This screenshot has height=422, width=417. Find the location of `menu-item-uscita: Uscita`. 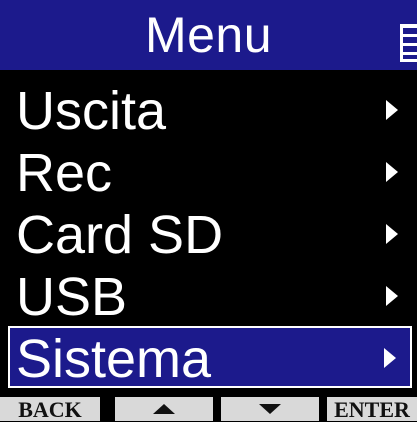

menu-item-uscita: Uscita is located at coordinates (206, 111).